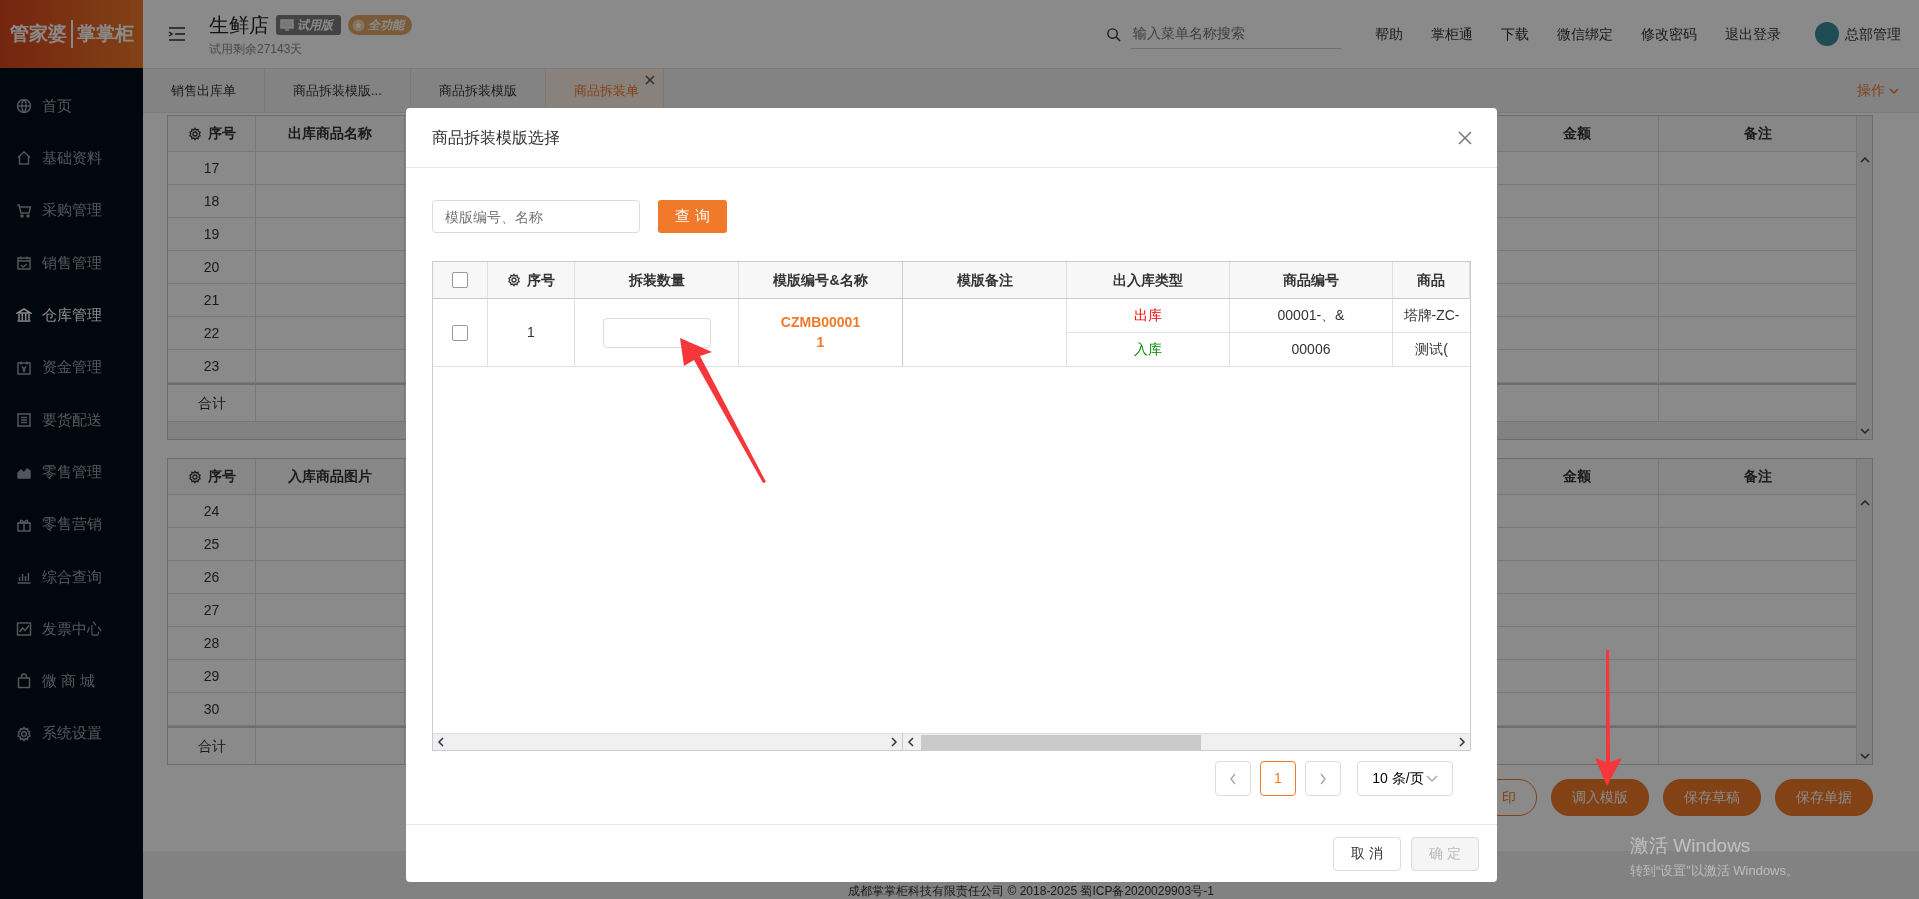 The image size is (1919, 899). Describe the element at coordinates (71, 315) in the screenshot. I see `sidebar-item: 仓库管理` at that location.